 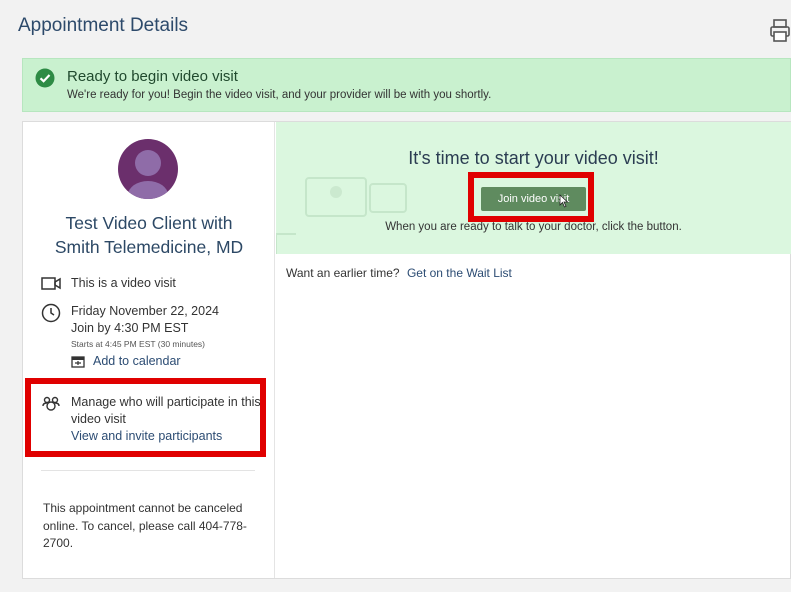 What do you see at coordinates (148, 174) in the screenshot?
I see `person-icon` at bounding box center [148, 174].